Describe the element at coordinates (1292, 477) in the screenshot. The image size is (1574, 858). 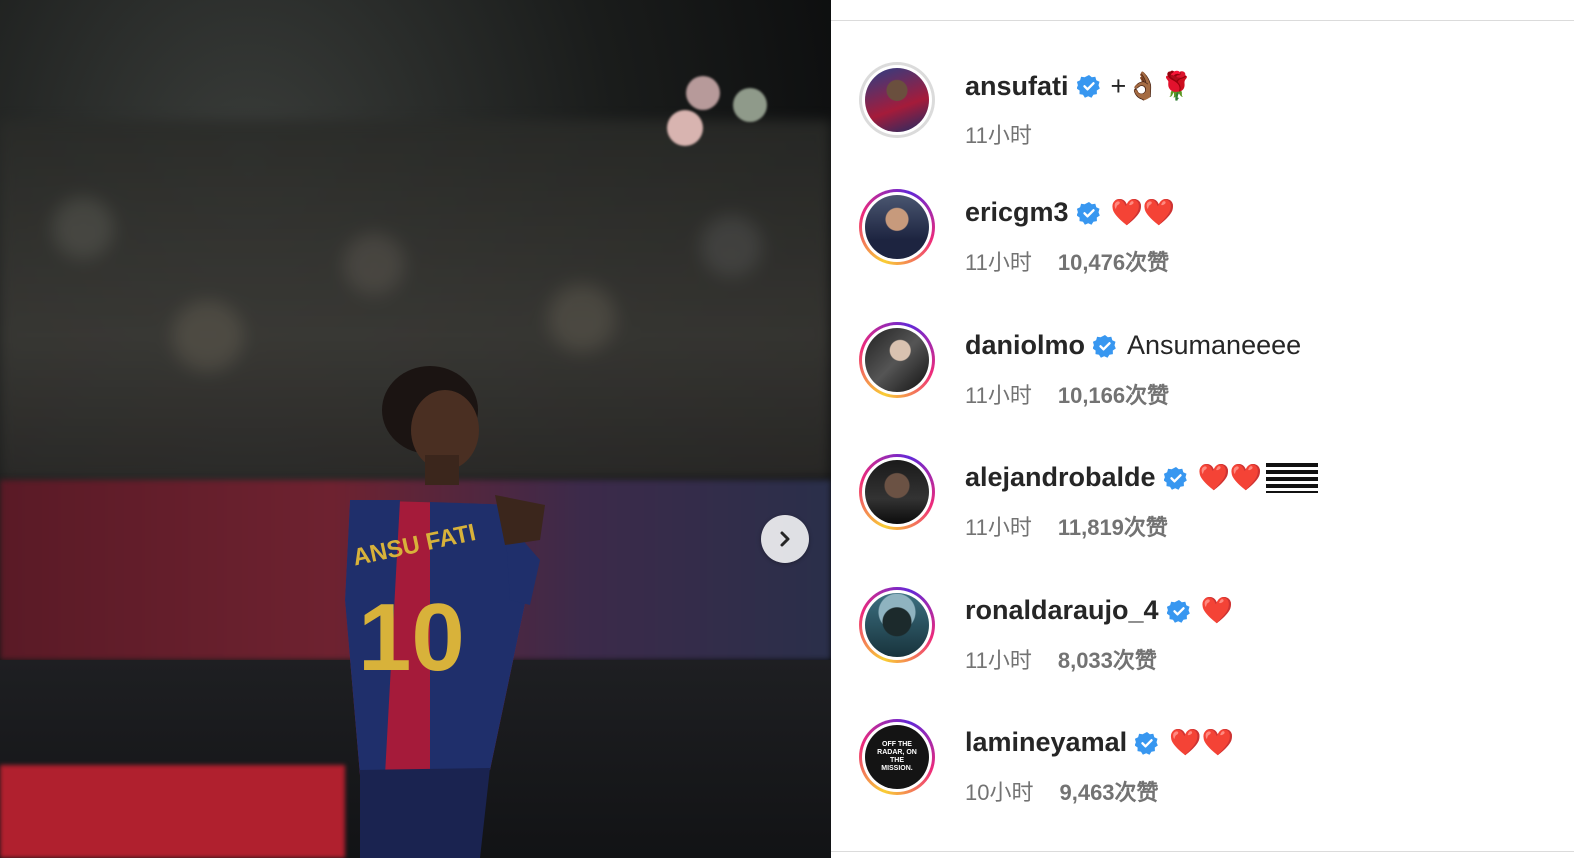
I see `barcode-emoji-icon` at that location.